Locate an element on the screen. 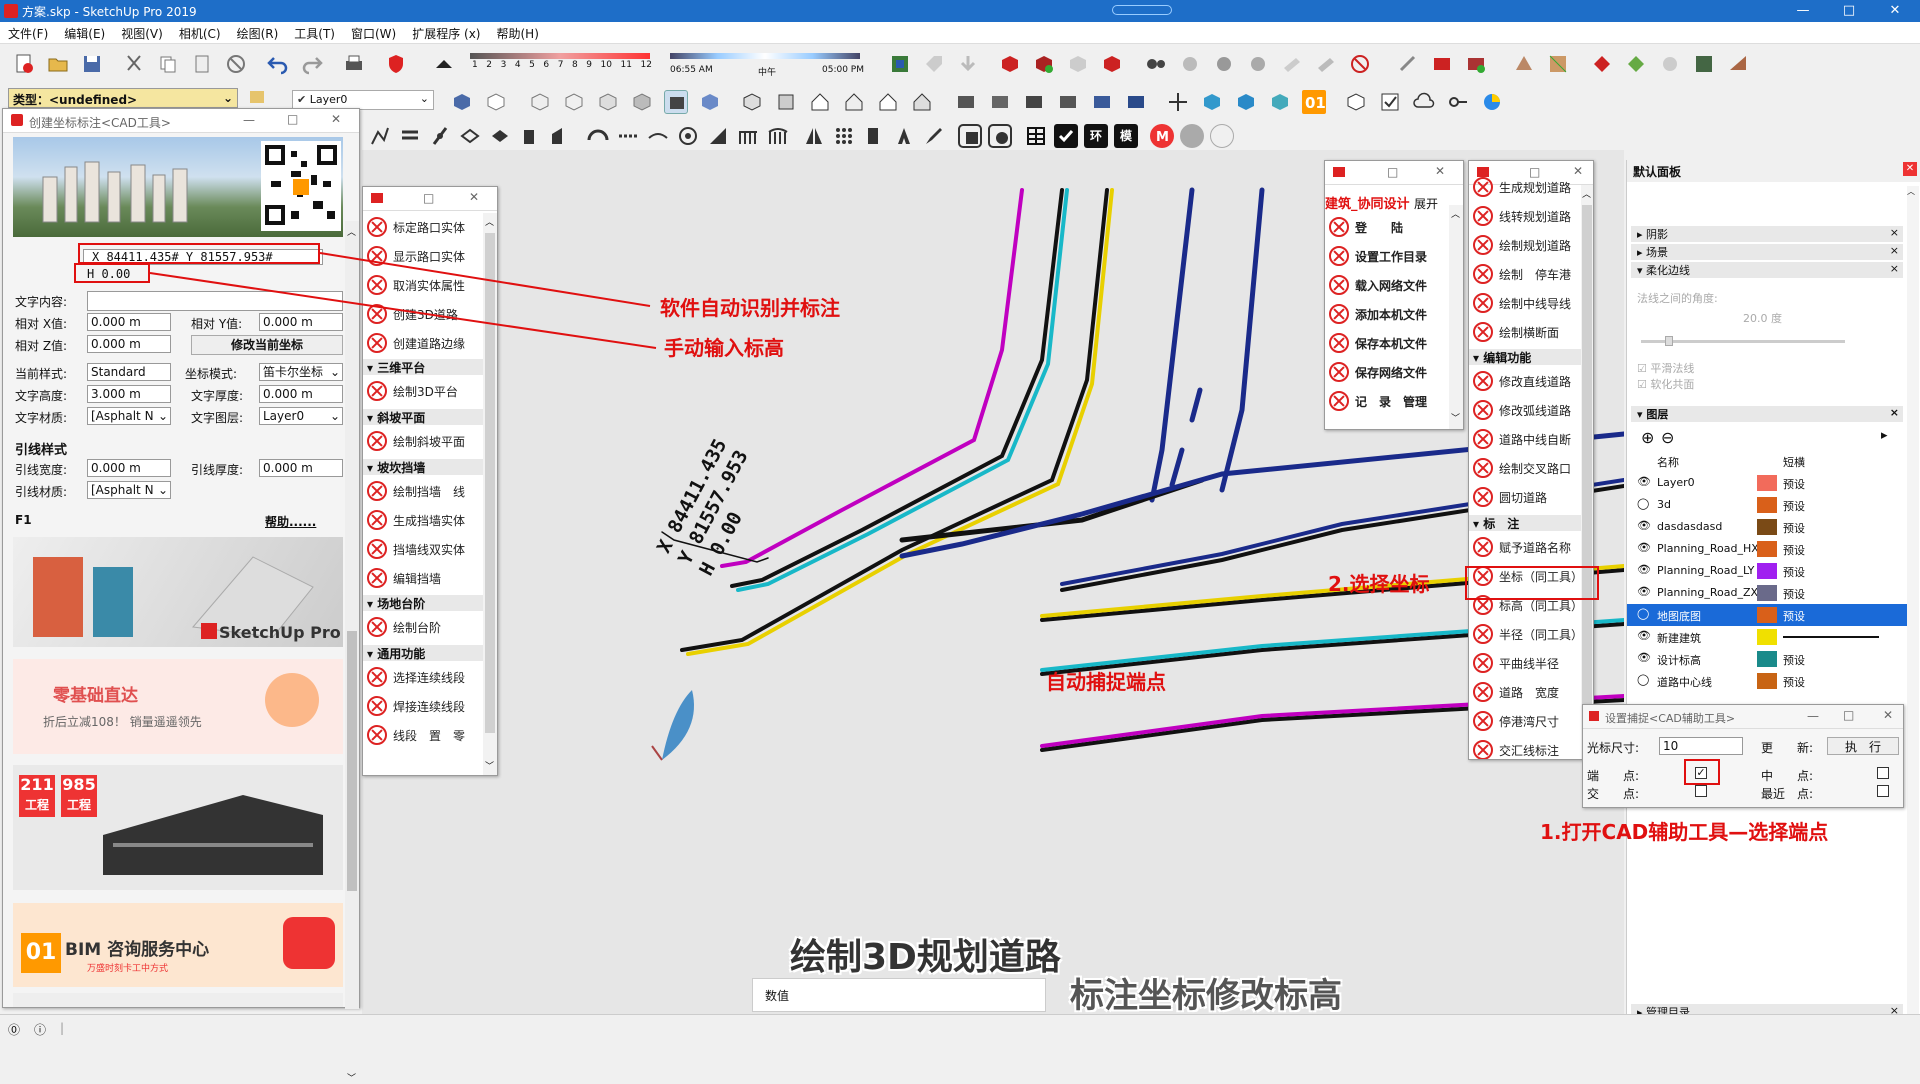 The height and width of the screenshot is (1084, 1920). layer-line-header: 短横 is located at coordinates (1794, 462).